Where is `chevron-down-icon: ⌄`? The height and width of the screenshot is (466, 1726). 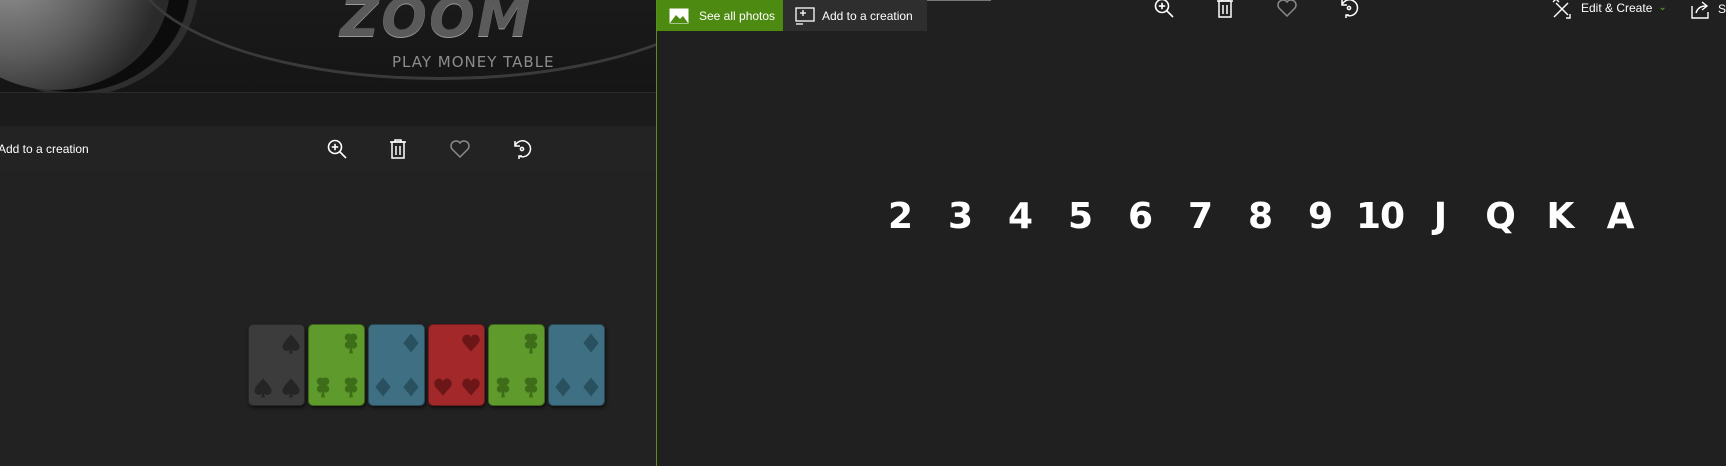 chevron-down-icon: ⌄ is located at coordinates (1662, 7).